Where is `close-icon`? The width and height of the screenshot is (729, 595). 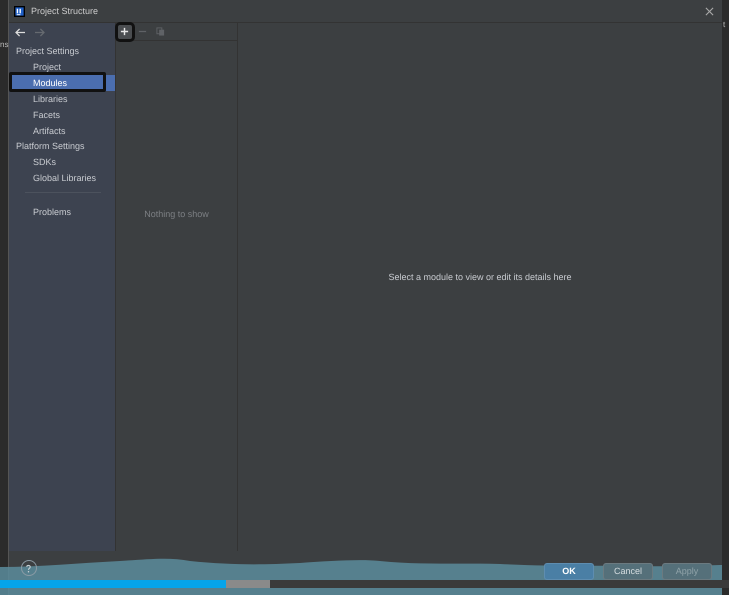 close-icon is located at coordinates (709, 11).